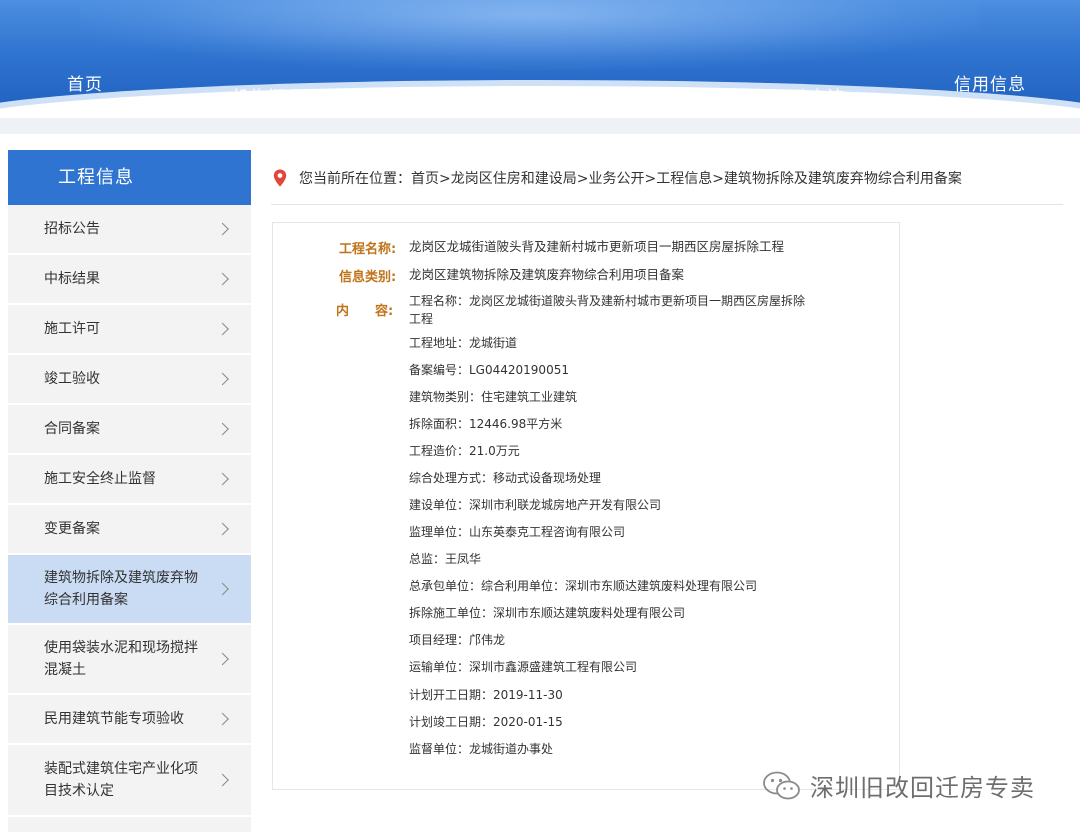 This screenshot has width=1080, height=832. I want to click on nav-about: 机构概况, so click(268, 95).